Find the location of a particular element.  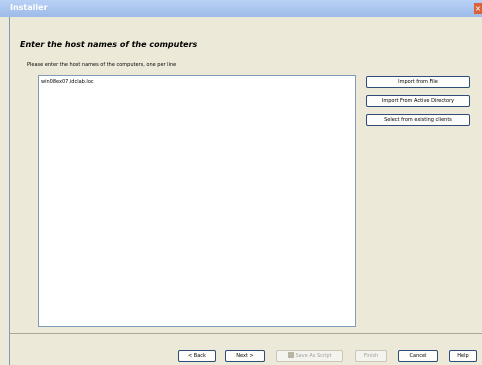

import-from-ad-button: Import From Active Directory is located at coordinates (418, 101).